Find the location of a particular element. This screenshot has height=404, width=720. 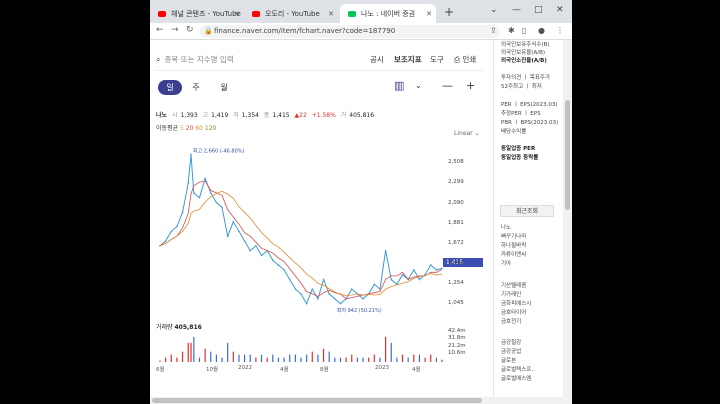

high-label: 고 is located at coordinates (205, 115).